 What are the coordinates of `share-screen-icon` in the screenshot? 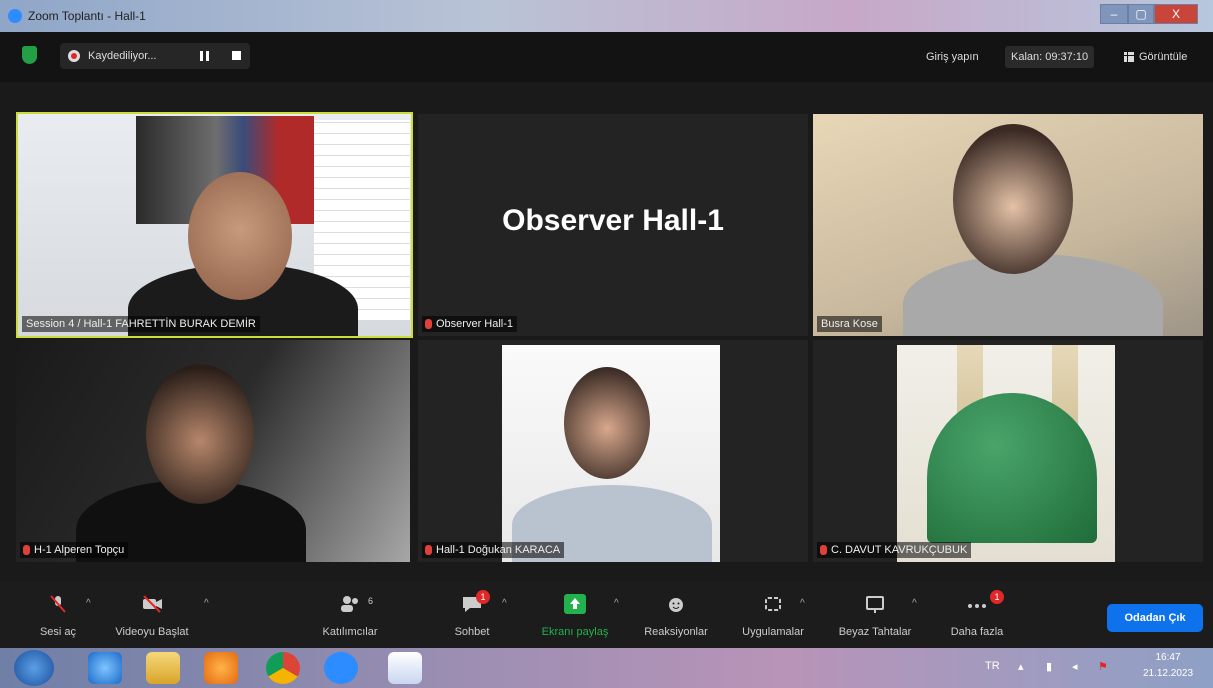 It's located at (575, 604).